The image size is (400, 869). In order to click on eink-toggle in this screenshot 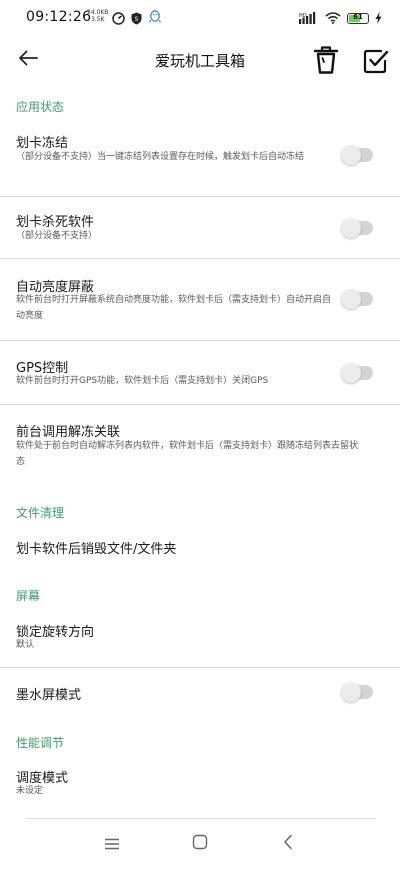, I will do `click(357, 692)`.